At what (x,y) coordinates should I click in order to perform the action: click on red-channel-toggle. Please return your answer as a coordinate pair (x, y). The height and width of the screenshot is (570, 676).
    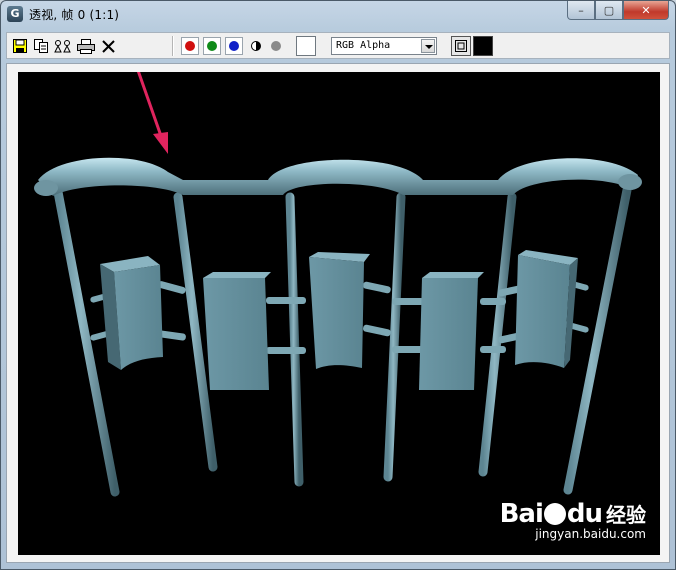
    Looking at the image, I should click on (190, 46).